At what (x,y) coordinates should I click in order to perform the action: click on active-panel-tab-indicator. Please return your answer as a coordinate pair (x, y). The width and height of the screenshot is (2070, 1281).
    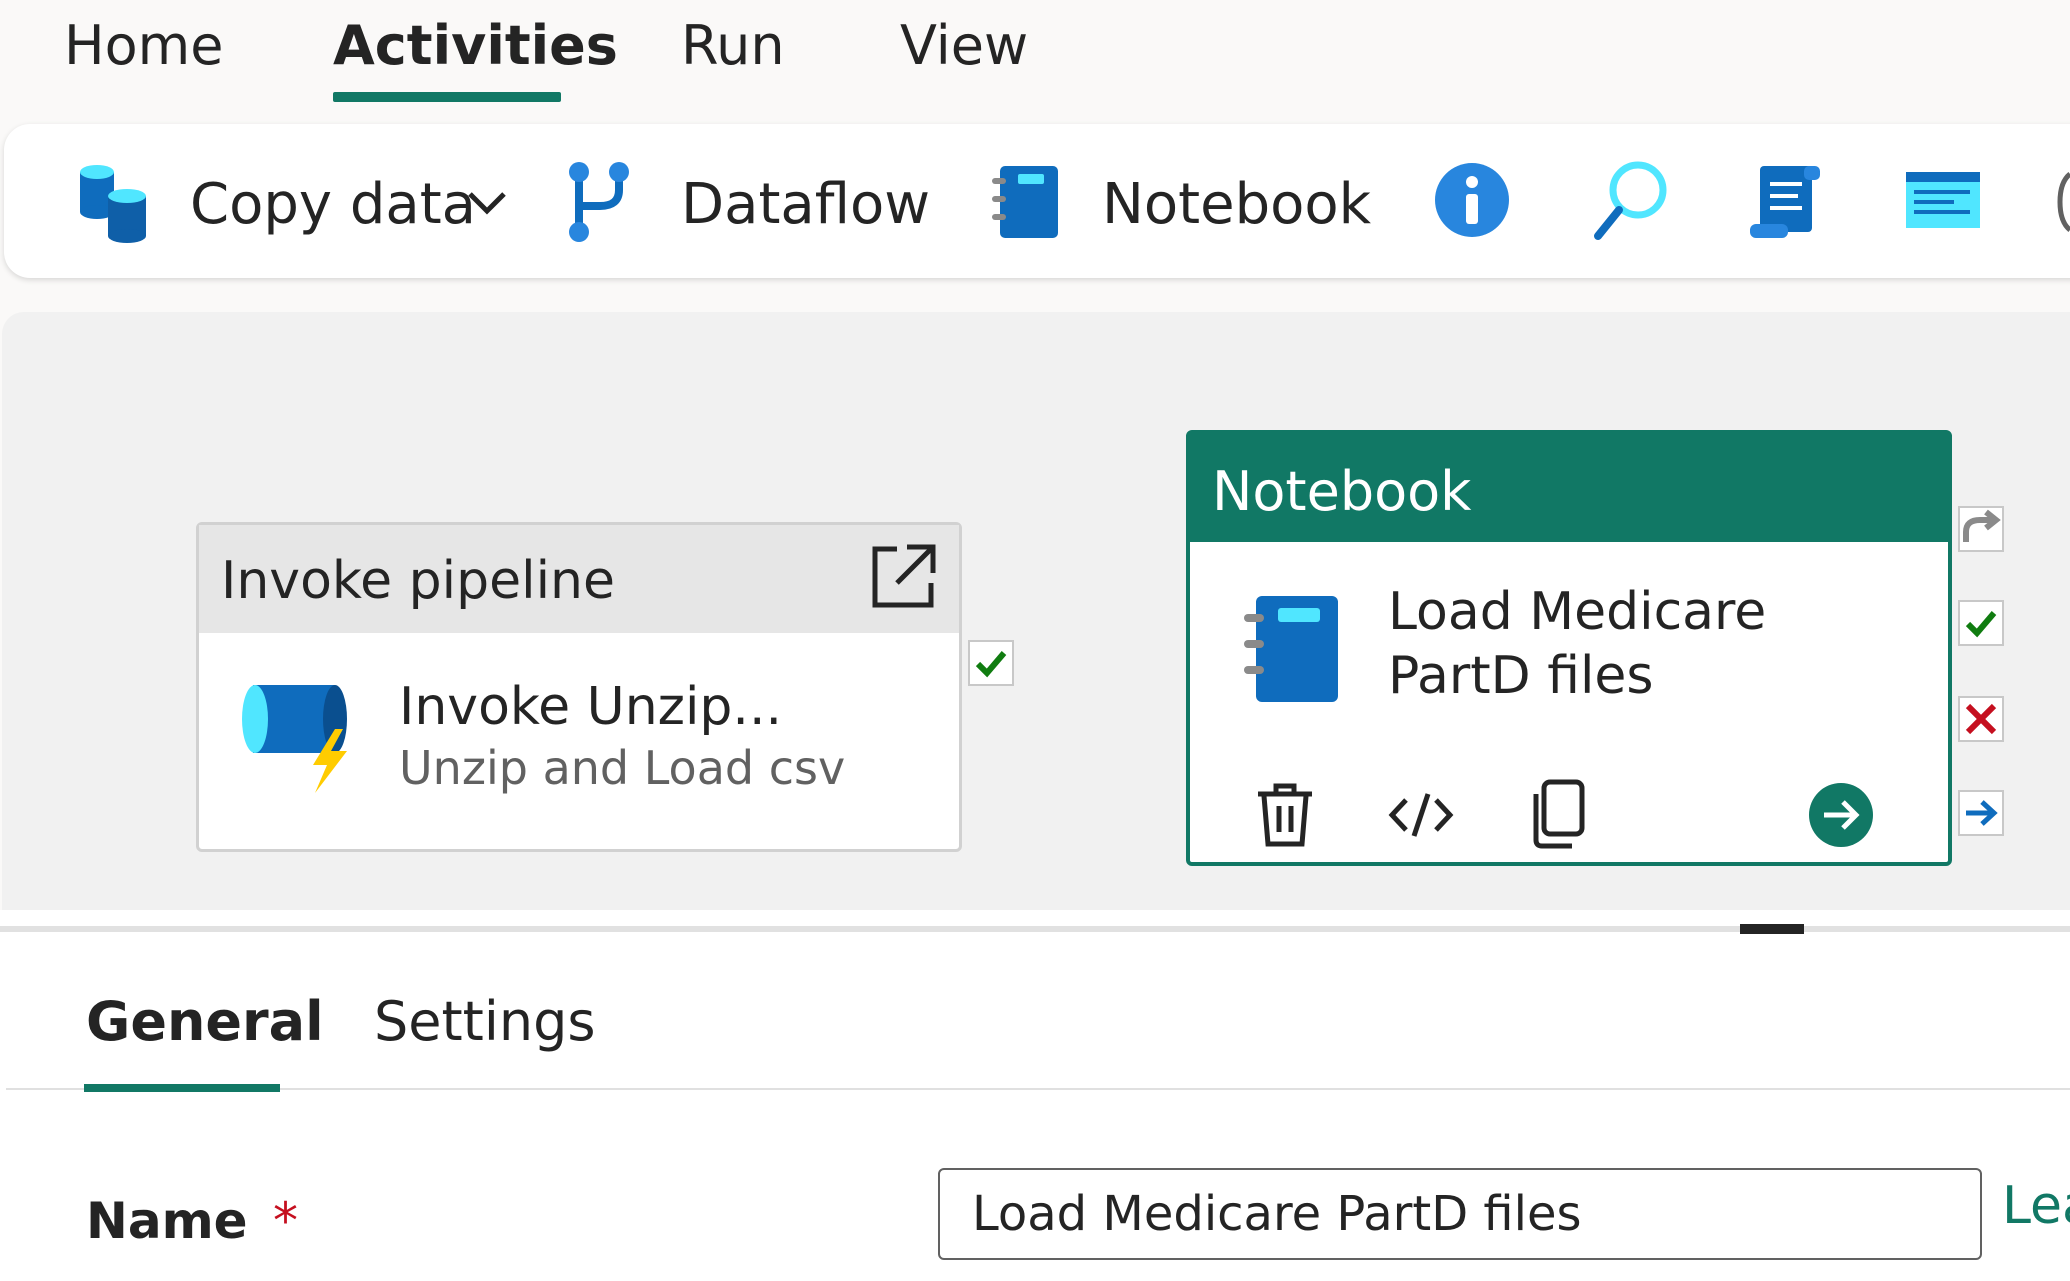
    Looking at the image, I should click on (182, 1088).